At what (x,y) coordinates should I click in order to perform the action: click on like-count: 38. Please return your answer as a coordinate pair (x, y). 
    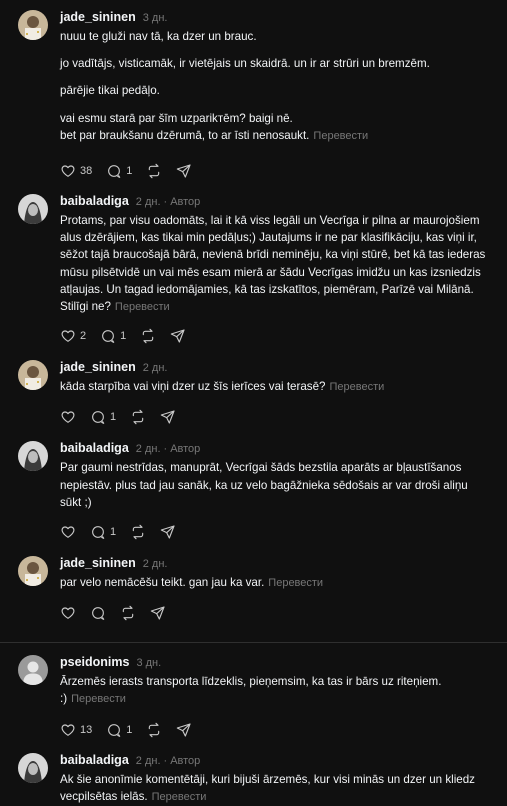
    Looking at the image, I should click on (86, 171).